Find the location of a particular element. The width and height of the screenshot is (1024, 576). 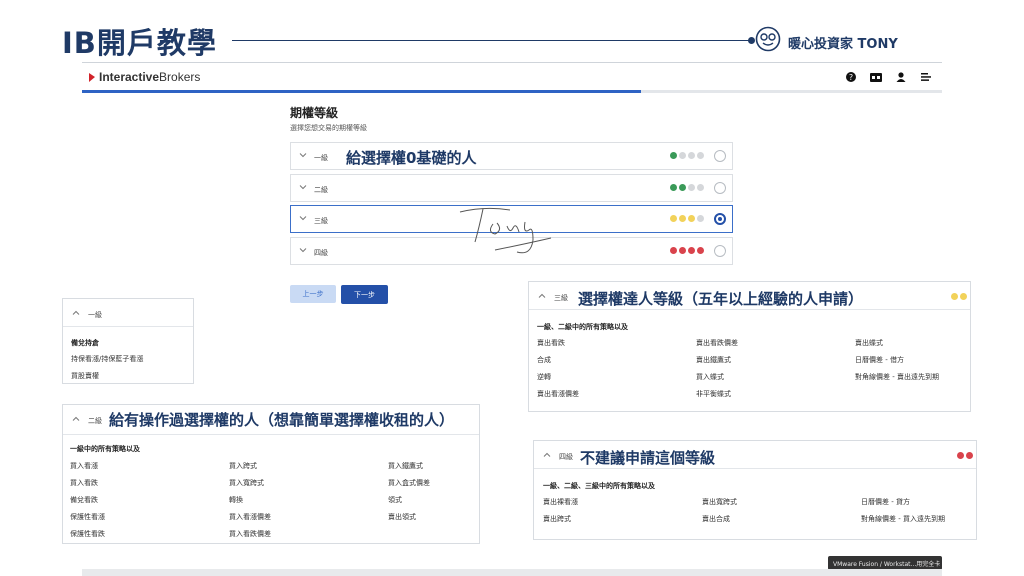

title-divider is located at coordinates (492, 40).